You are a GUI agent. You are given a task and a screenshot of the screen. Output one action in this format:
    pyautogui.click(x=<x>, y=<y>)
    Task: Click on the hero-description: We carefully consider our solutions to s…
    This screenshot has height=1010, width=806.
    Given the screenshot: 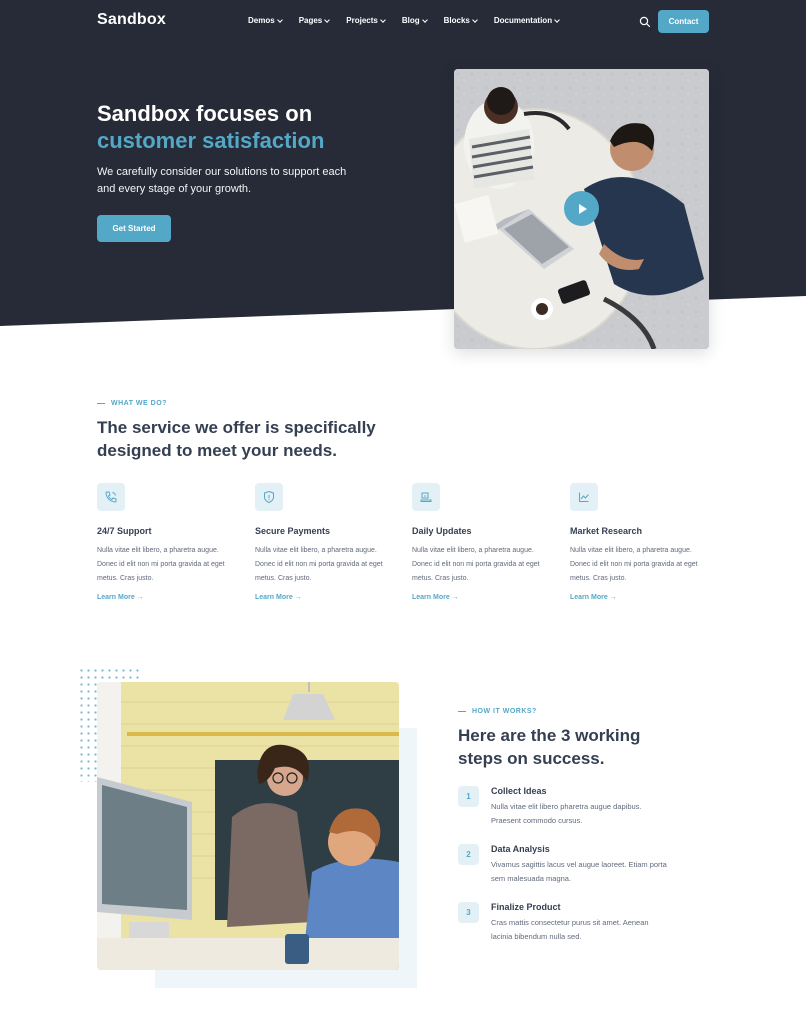 What is the action you would take?
    pyautogui.click(x=222, y=180)
    